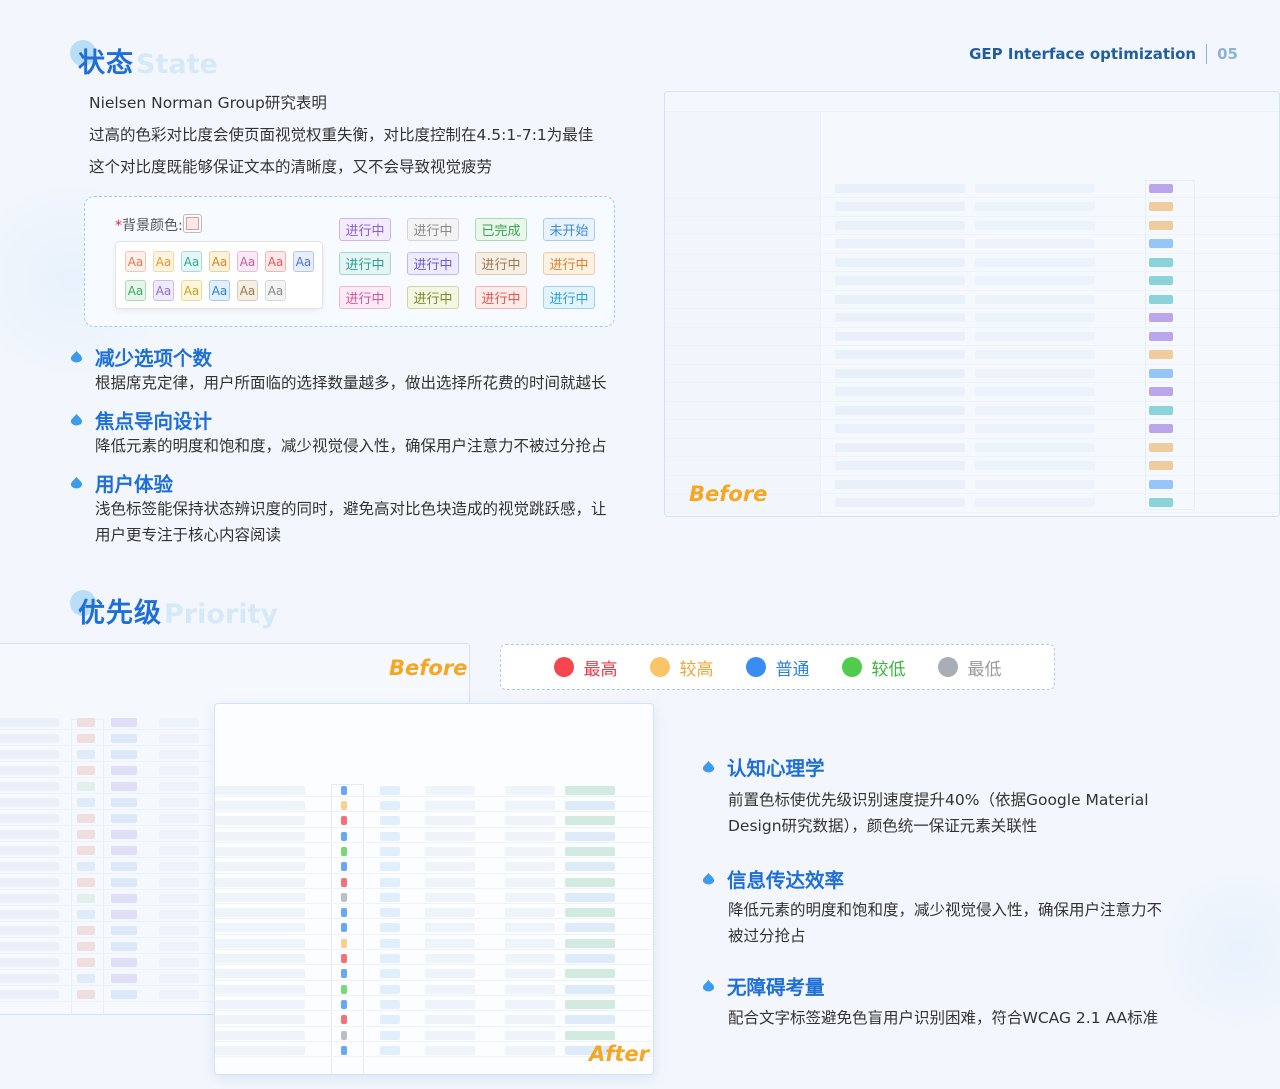  What do you see at coordinates (351, 446) in the screenshot?
I see `point-body: 降低元素的明度和饱和度，减少视觉侵入性，确保用户注意力不被过分抢占` at bounding box center [351, 446].